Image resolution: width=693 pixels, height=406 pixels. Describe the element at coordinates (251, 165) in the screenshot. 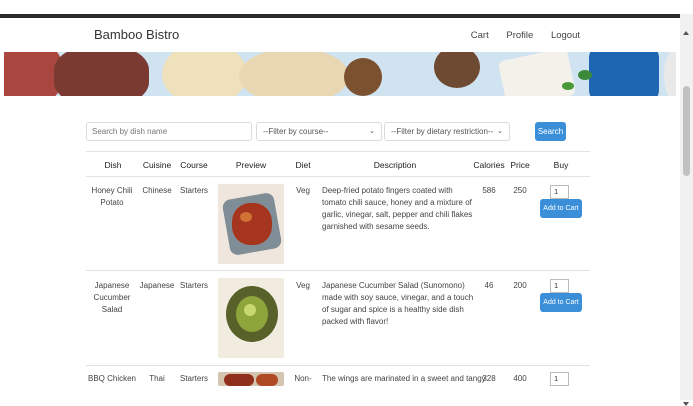

I see `header-preview: Preview` at that location.